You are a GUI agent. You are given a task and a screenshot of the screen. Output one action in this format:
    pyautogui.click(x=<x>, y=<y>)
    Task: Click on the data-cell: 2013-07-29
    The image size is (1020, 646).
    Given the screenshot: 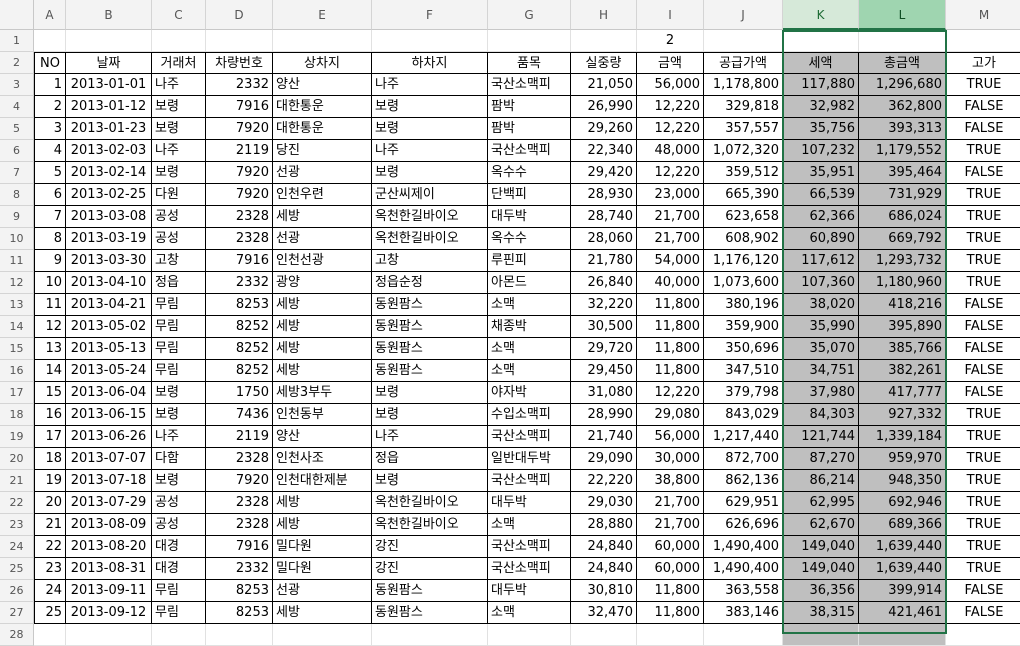 What is the action you would take?
    pyautogui.click(x=109, y=503)
    